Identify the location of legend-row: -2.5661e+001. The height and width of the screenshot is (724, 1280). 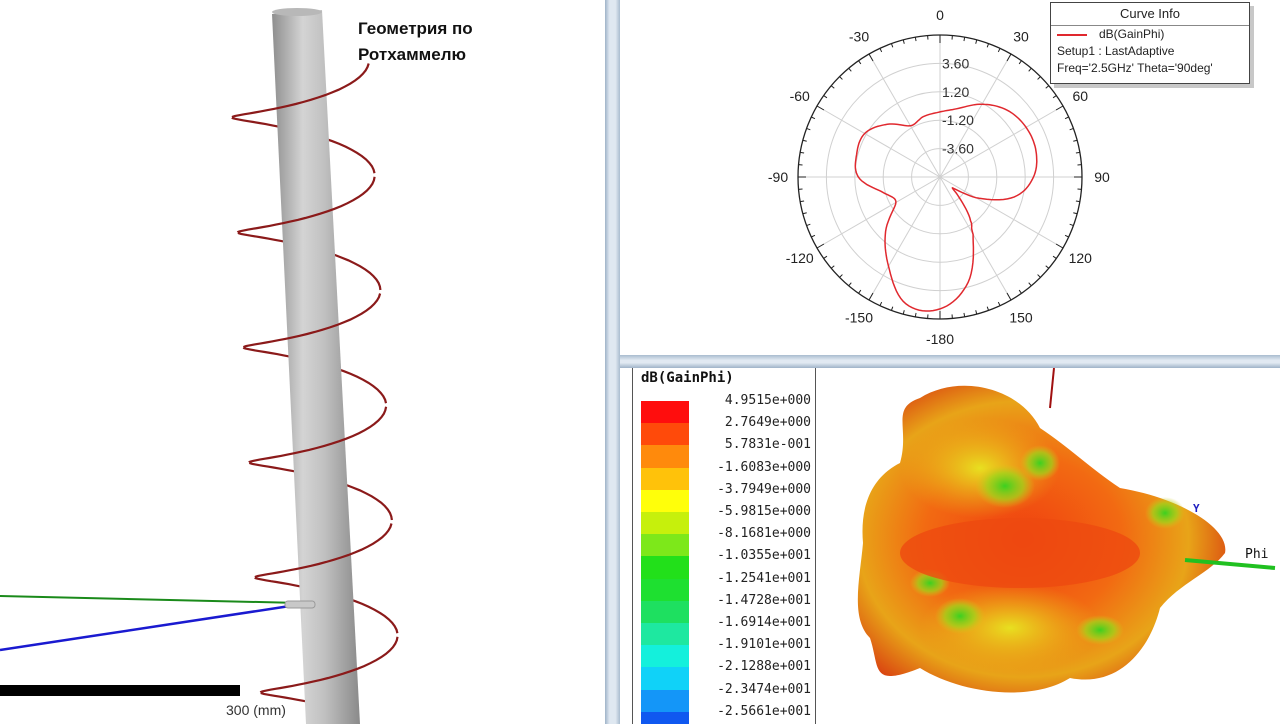
(726, 714).